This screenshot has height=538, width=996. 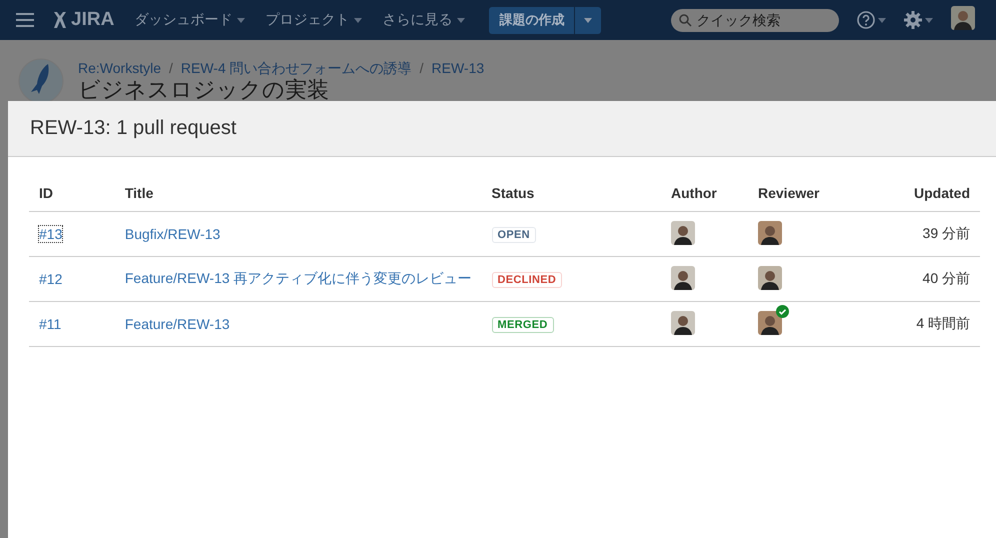 What do you see at coordinates (60, 20) in the screenshot?
I see `logo-icon` at bounding box center [60, 20].